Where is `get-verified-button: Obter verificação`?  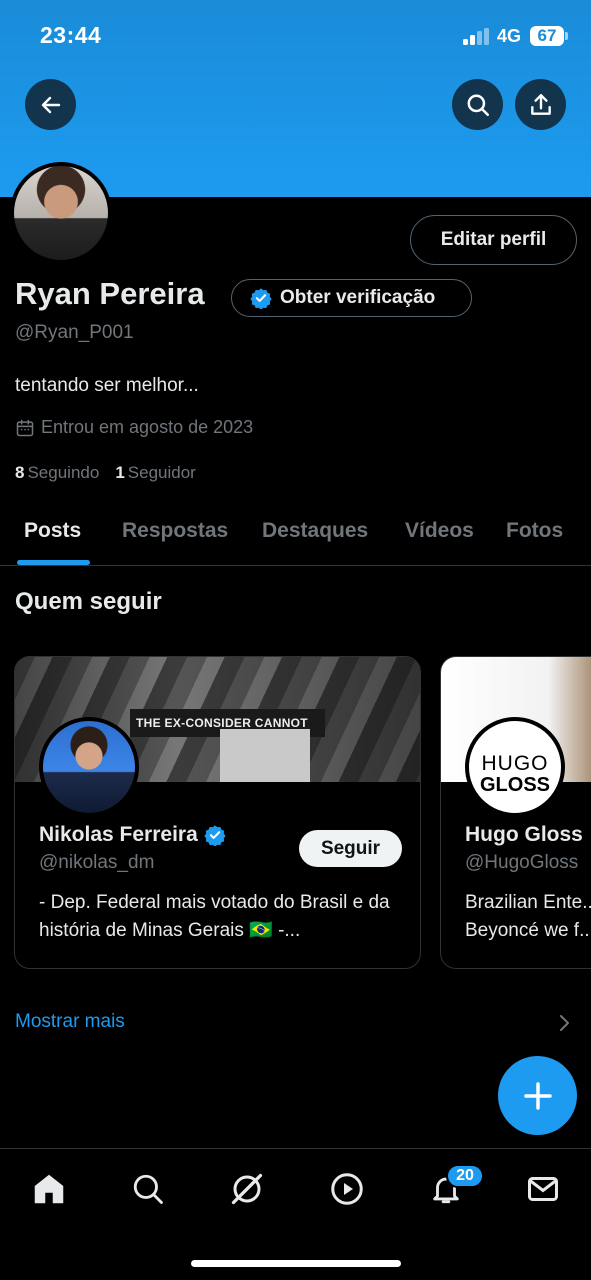
get-verified-button: Obter verificação is located at coordinates (351, 298).